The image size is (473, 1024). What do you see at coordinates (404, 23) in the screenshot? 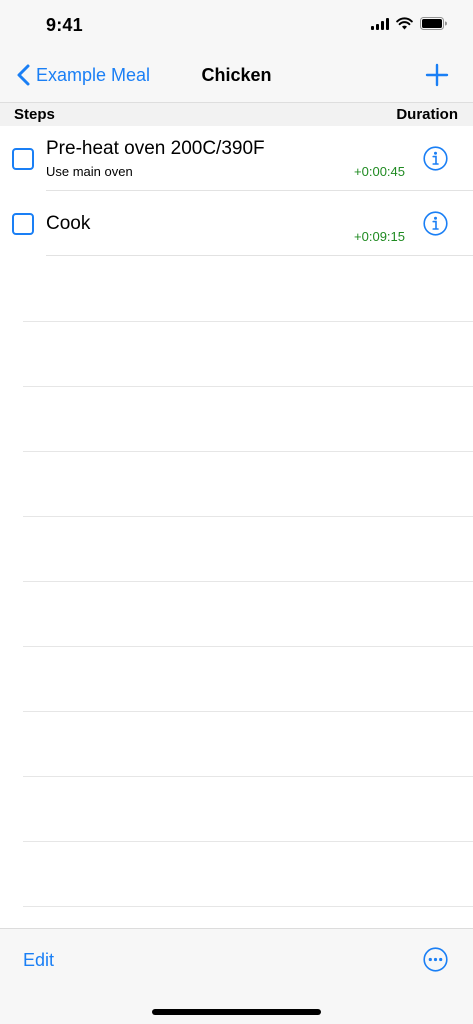
I see `wifi-icon` at bounding box center [404, 23].